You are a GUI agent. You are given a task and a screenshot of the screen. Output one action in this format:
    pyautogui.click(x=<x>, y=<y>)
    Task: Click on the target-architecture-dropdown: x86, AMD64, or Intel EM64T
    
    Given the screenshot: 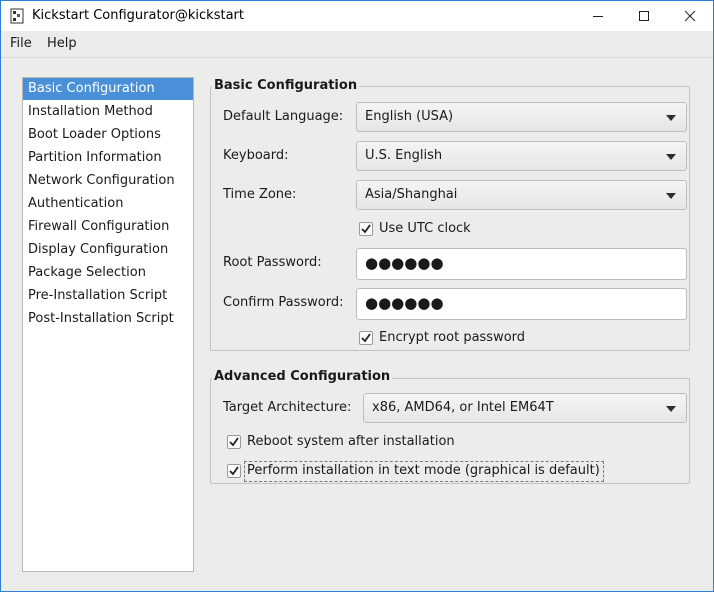 What is the action you would take?
    pyautogui.click(x=525, y=408)
    